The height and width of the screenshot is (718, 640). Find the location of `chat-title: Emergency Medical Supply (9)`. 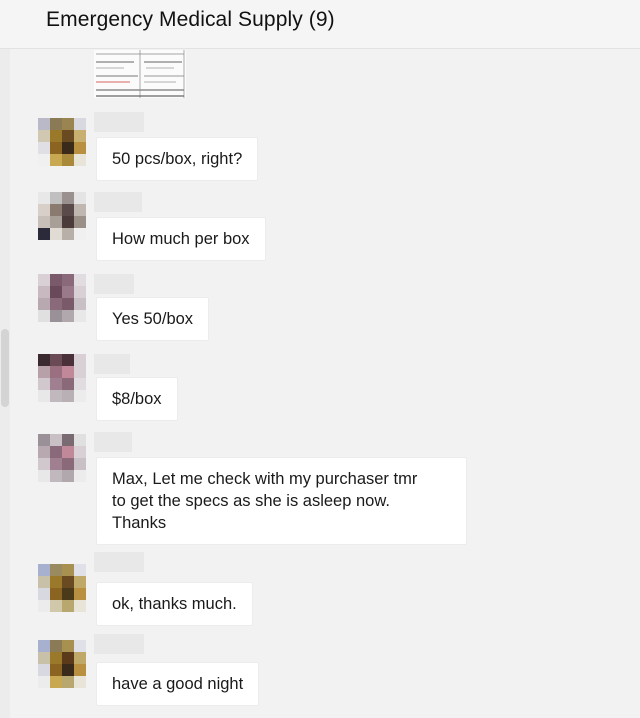

chat-title: Emergency Medical Supply (9) is located at coordinates (190, 19).